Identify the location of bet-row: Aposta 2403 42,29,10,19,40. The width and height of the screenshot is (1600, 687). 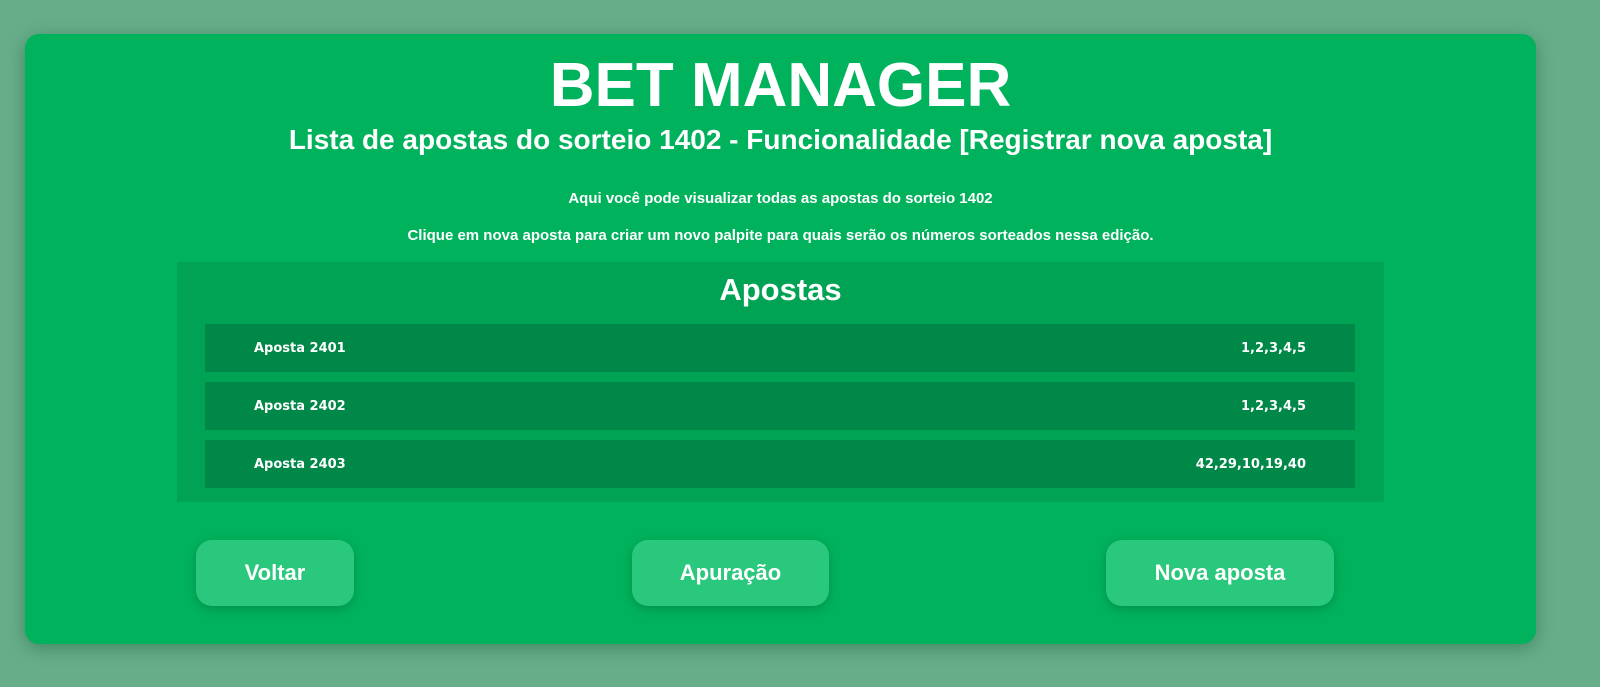
(780, 464).